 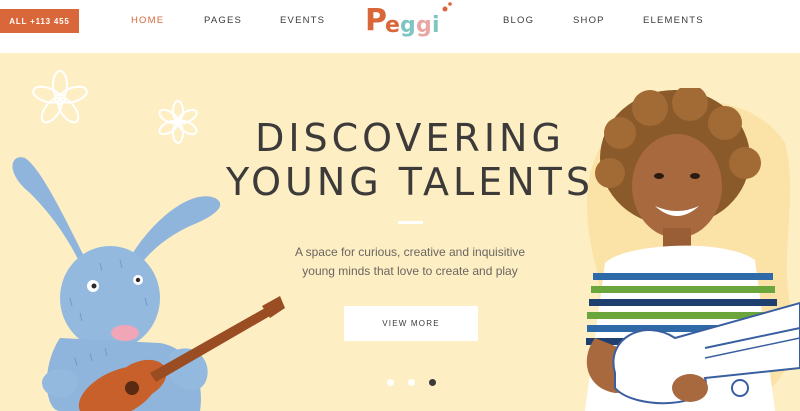 I want to click on nav-shop: SHOP, so click(x=589, y=20).